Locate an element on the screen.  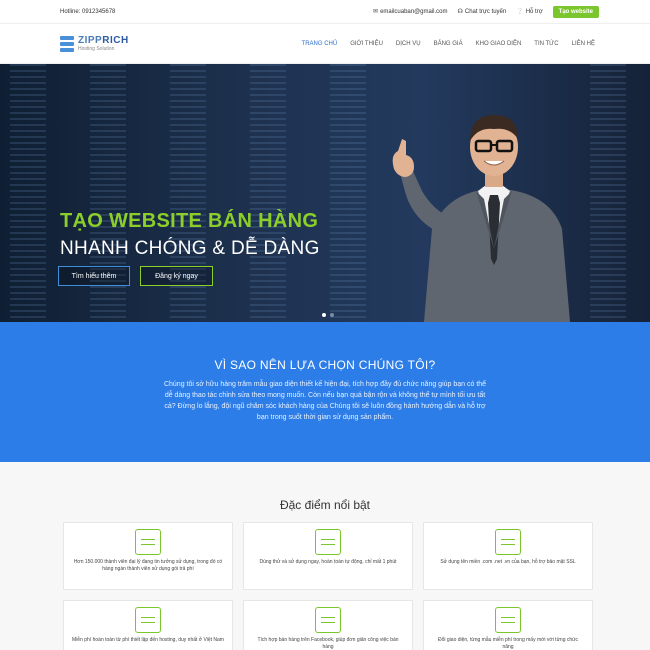
nav-pricing: BẢNG GIÁ is located at coordinates (448, 44).